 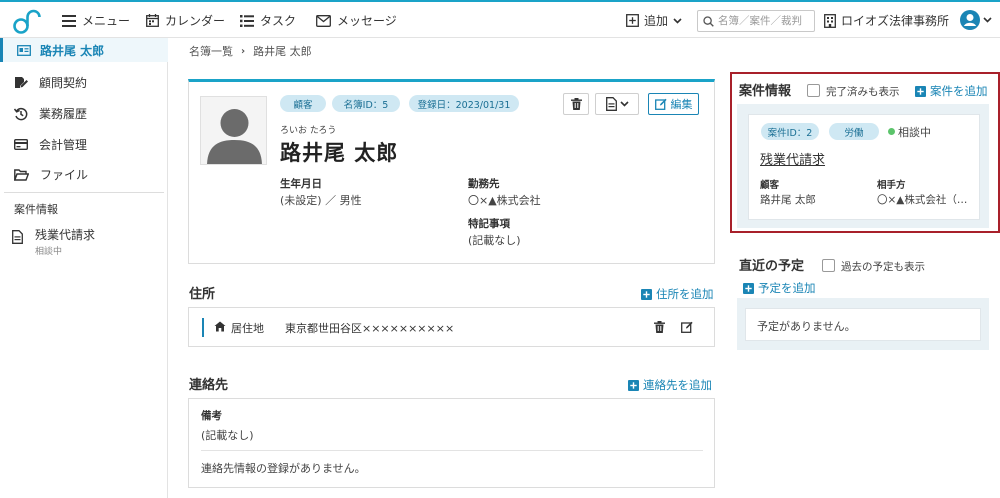 What do you see at coordinates (883, 267) in the screenshot?
I see `show-past-label: 過去の予定も表示` at bounding box center [883, 267].